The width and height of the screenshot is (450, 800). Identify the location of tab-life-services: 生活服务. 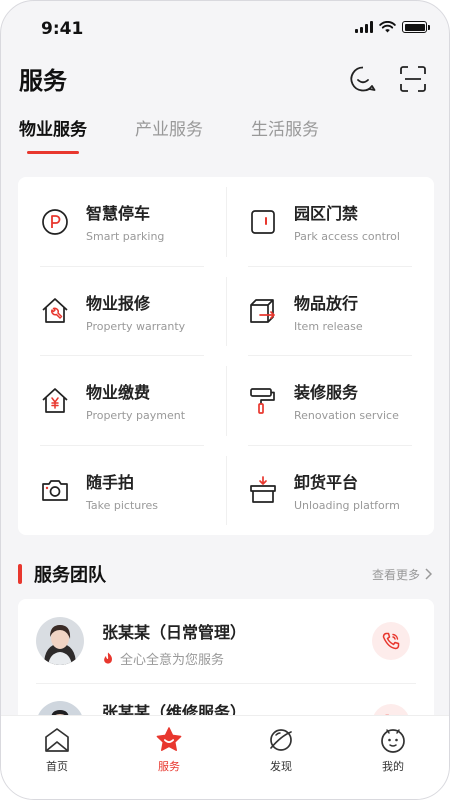
(285, 134).